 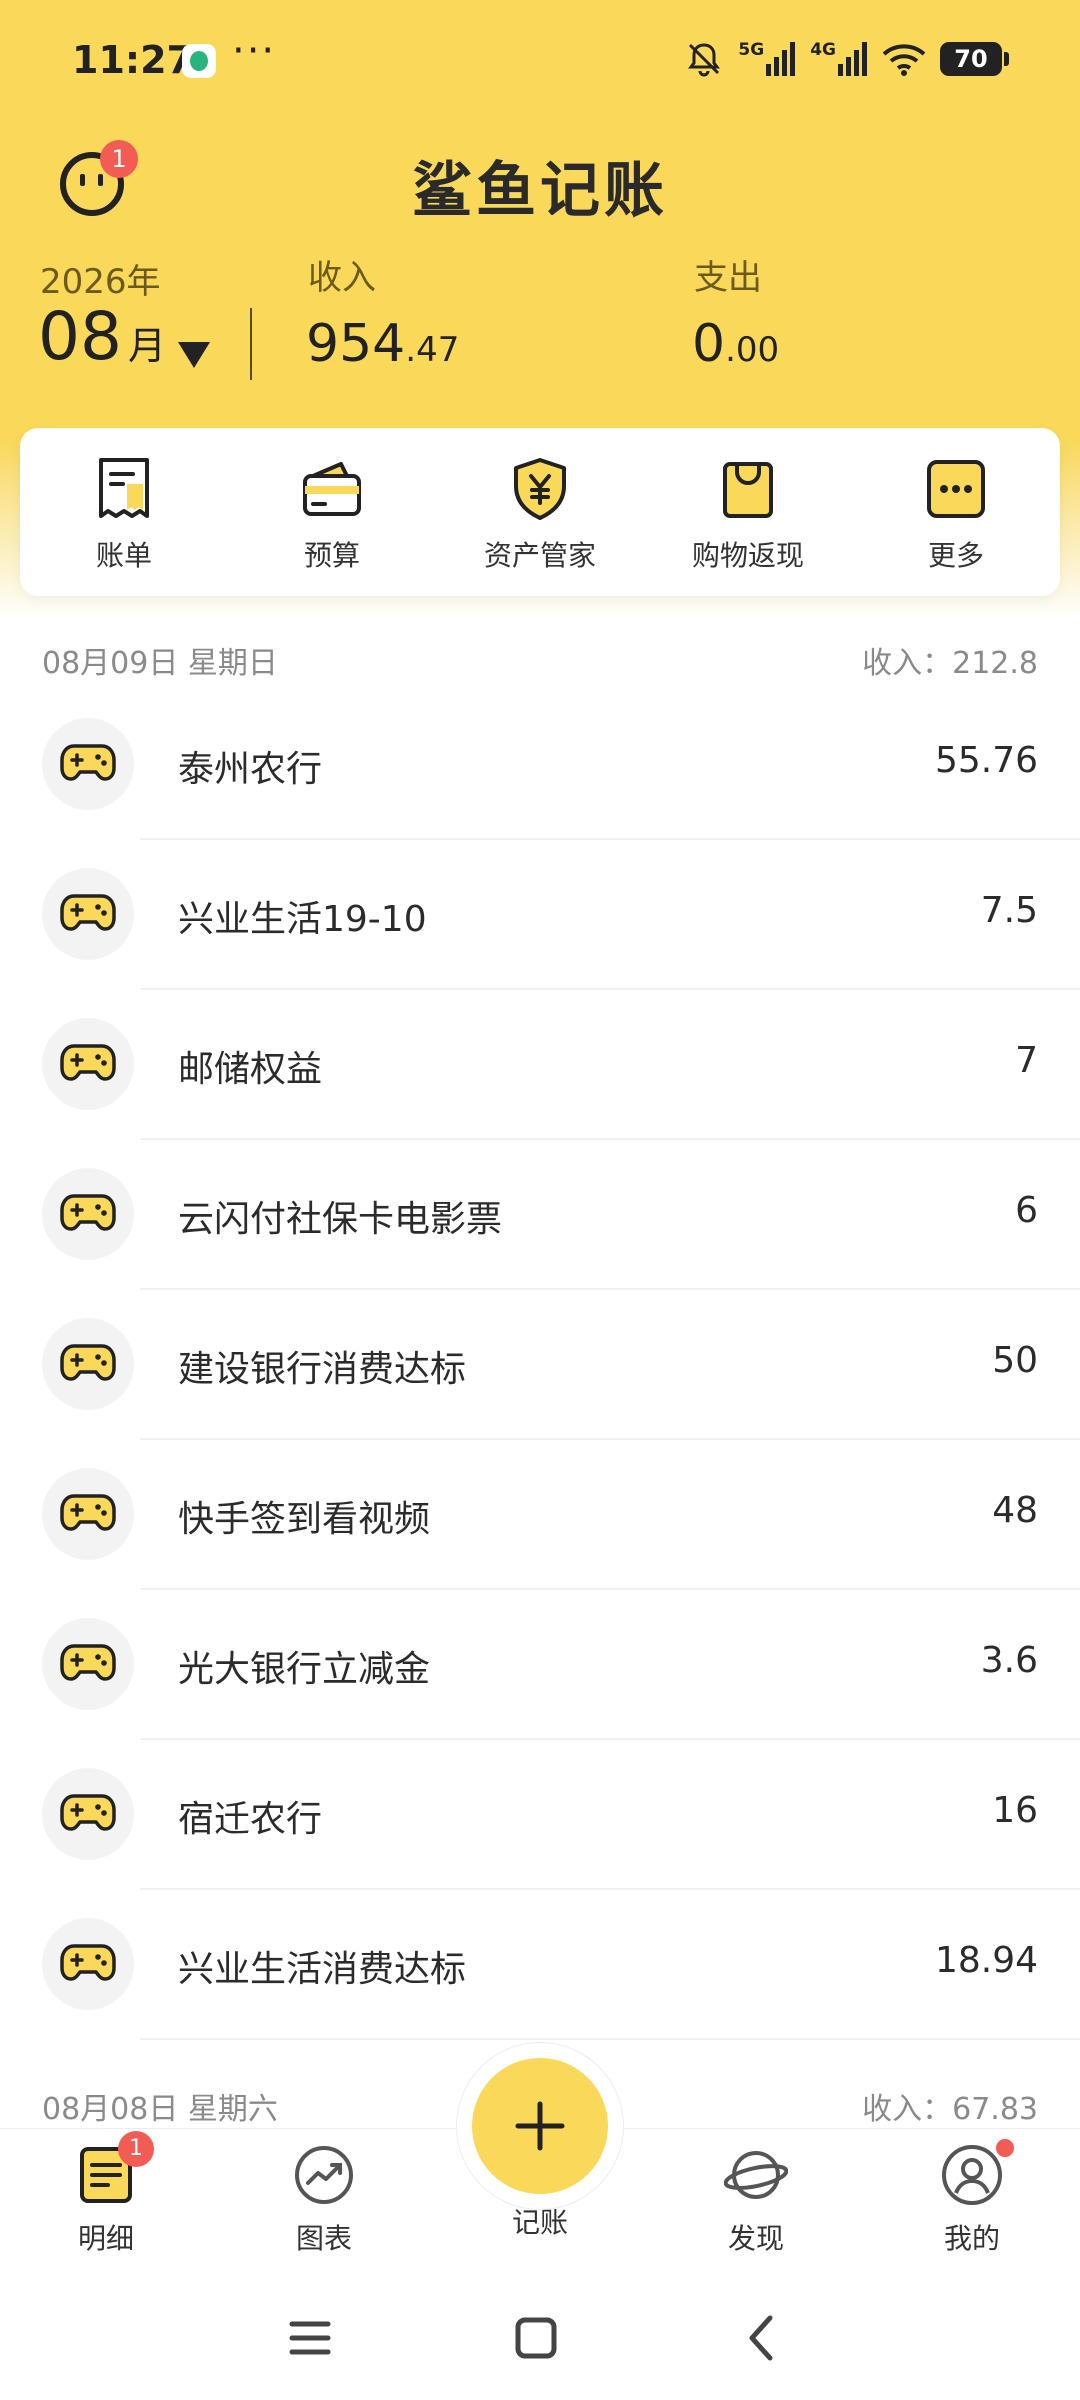 I want to click on quick-menu-label: 购物返现, so click(x=747, y=555).